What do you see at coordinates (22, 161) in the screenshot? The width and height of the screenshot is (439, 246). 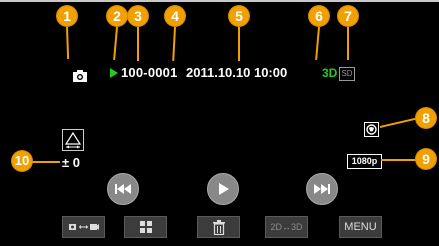 I see `callout-10: 10` at bounding box center [22, 161].